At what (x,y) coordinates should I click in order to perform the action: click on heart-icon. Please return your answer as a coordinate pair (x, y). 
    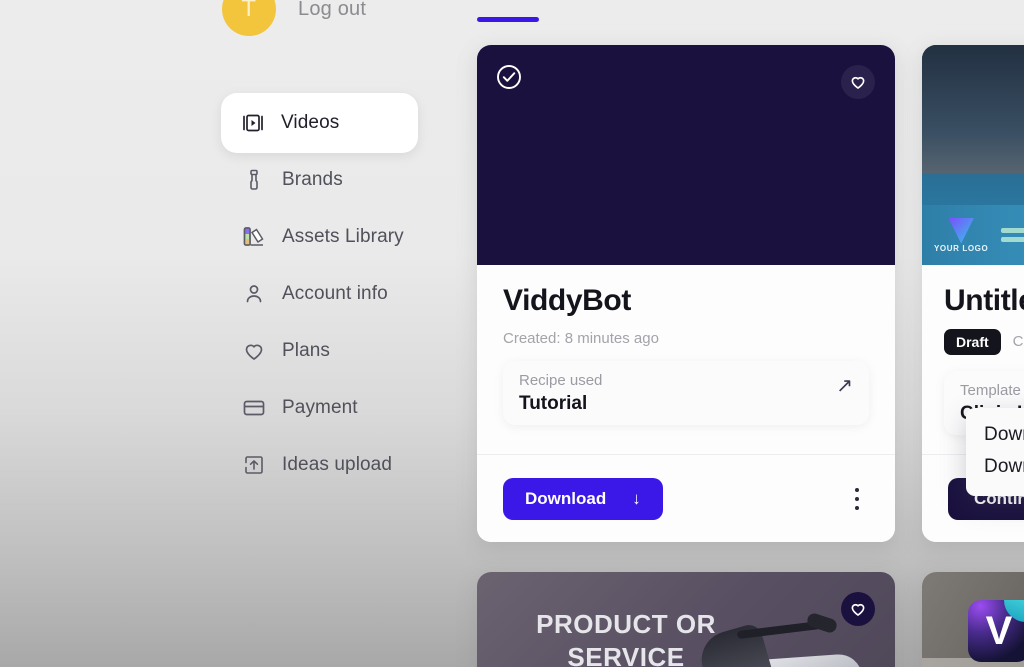
    Looking at the image, I should click on (254, 351).